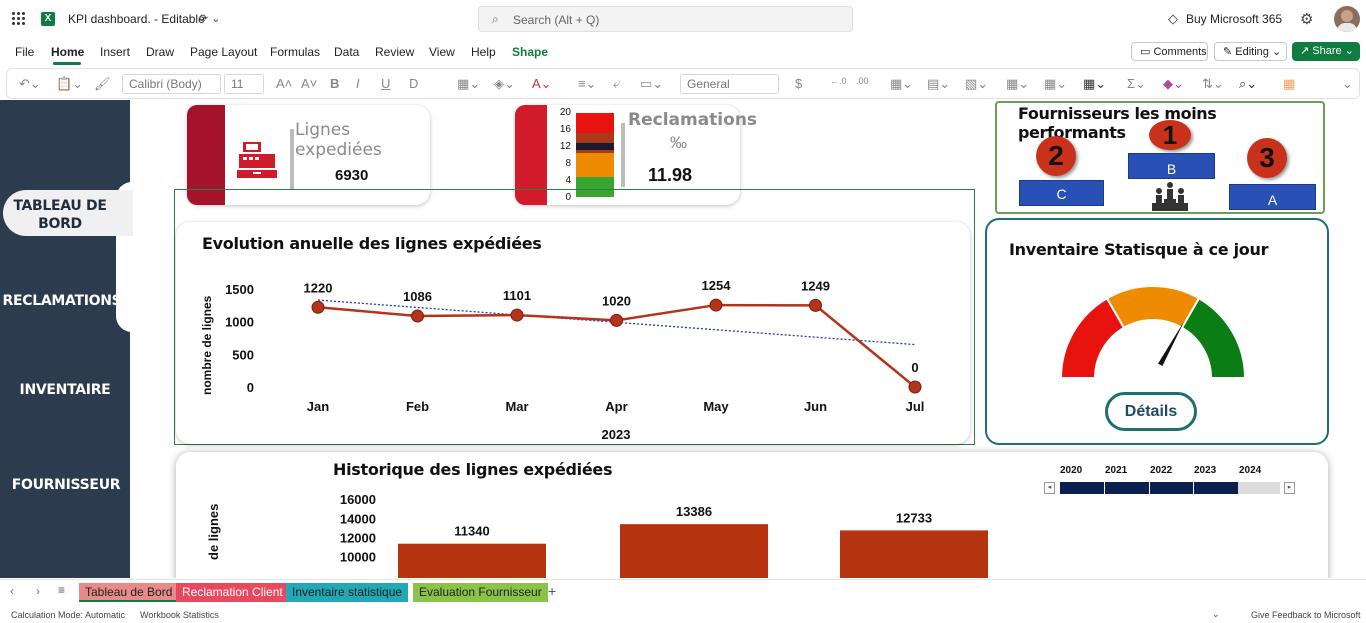 The image size is (1366, 623). What do you see at coordinates (413, 83) in the screenshot?
I see `strikethrough-icon: D` at bounding box center [413, 83].